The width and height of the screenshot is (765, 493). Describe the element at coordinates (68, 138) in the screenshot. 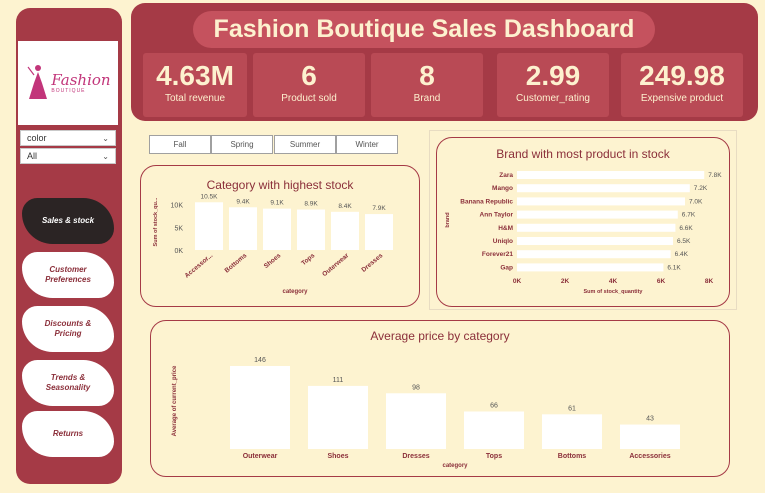

I see `color-slicer-header: color ⌄` at that location.